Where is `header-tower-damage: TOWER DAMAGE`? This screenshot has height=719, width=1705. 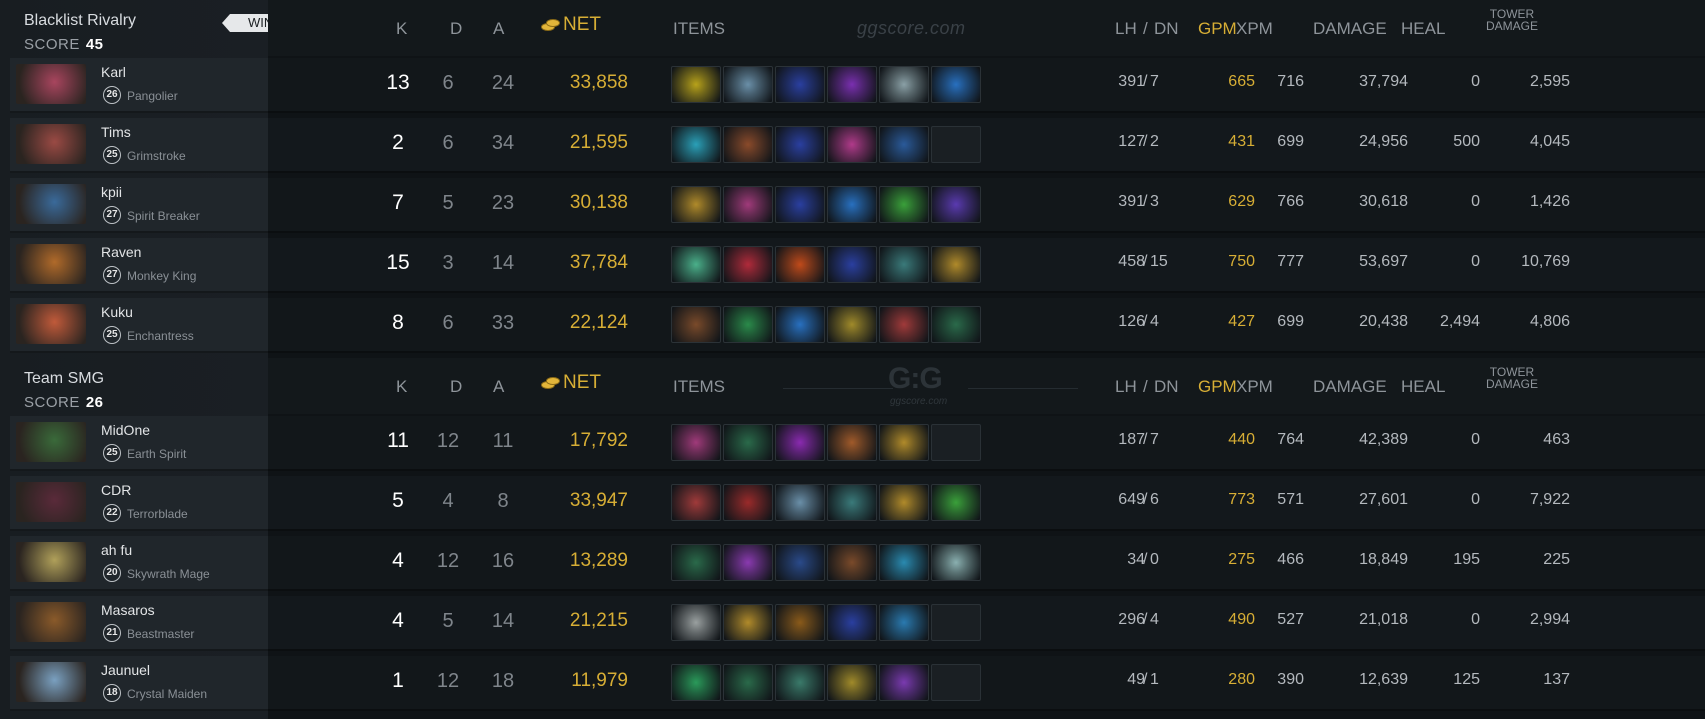 header-tower-damage: TOWER DAMAGE is located at coordinates (1512, 378).